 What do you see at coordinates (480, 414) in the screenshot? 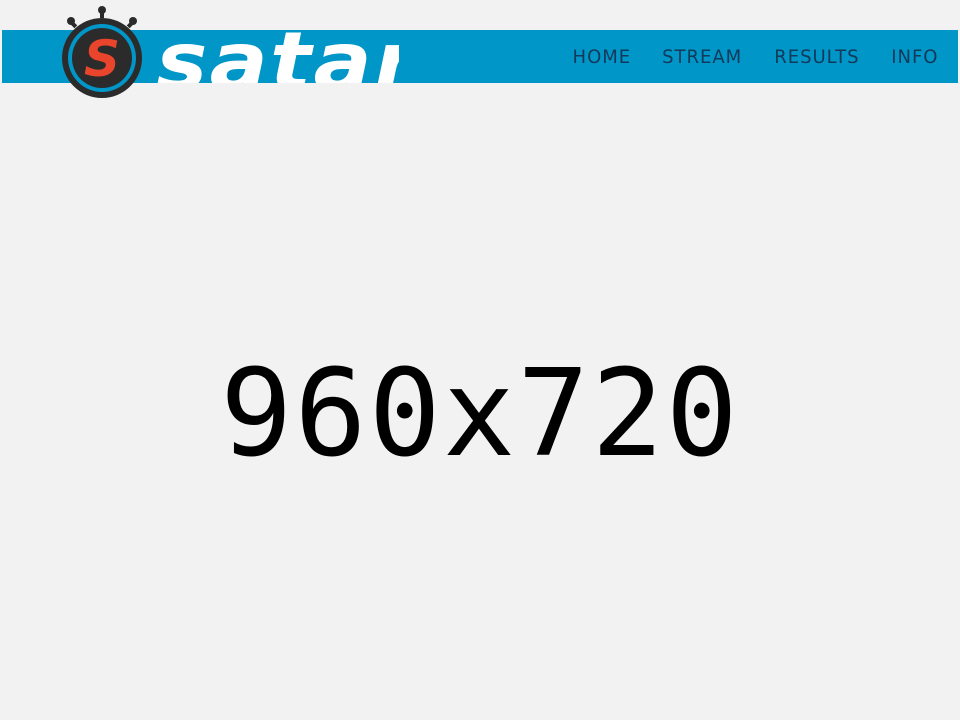
I see `placeholder-dimensions: 960x720` at bounding box center [480, 414].